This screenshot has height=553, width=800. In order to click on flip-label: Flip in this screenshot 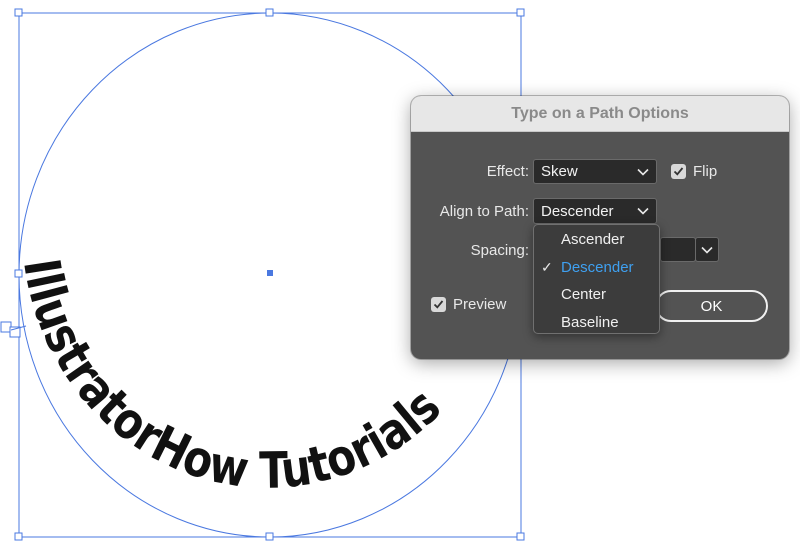, I will do `click(705, 171)`.